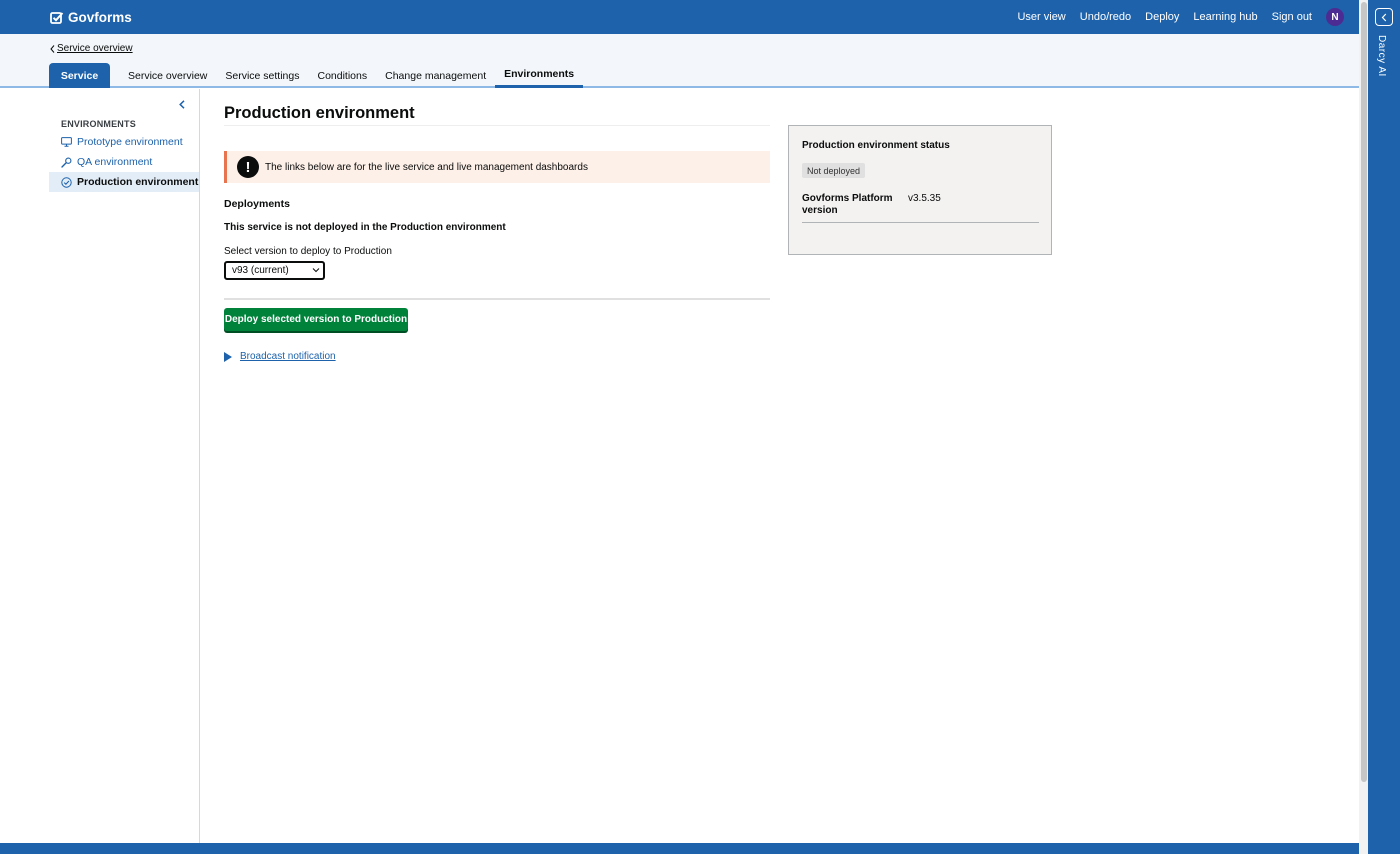 Image resolution: width=1400 pixels, height=854 pixels. Describe the element at coordinates (262, 75) in the screenshot. I see `tab-service-settings: Service settings` at that location.